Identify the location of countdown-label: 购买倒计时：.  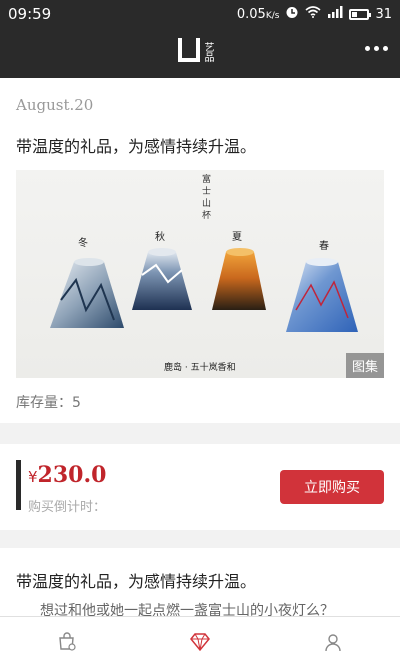
(67, 507).